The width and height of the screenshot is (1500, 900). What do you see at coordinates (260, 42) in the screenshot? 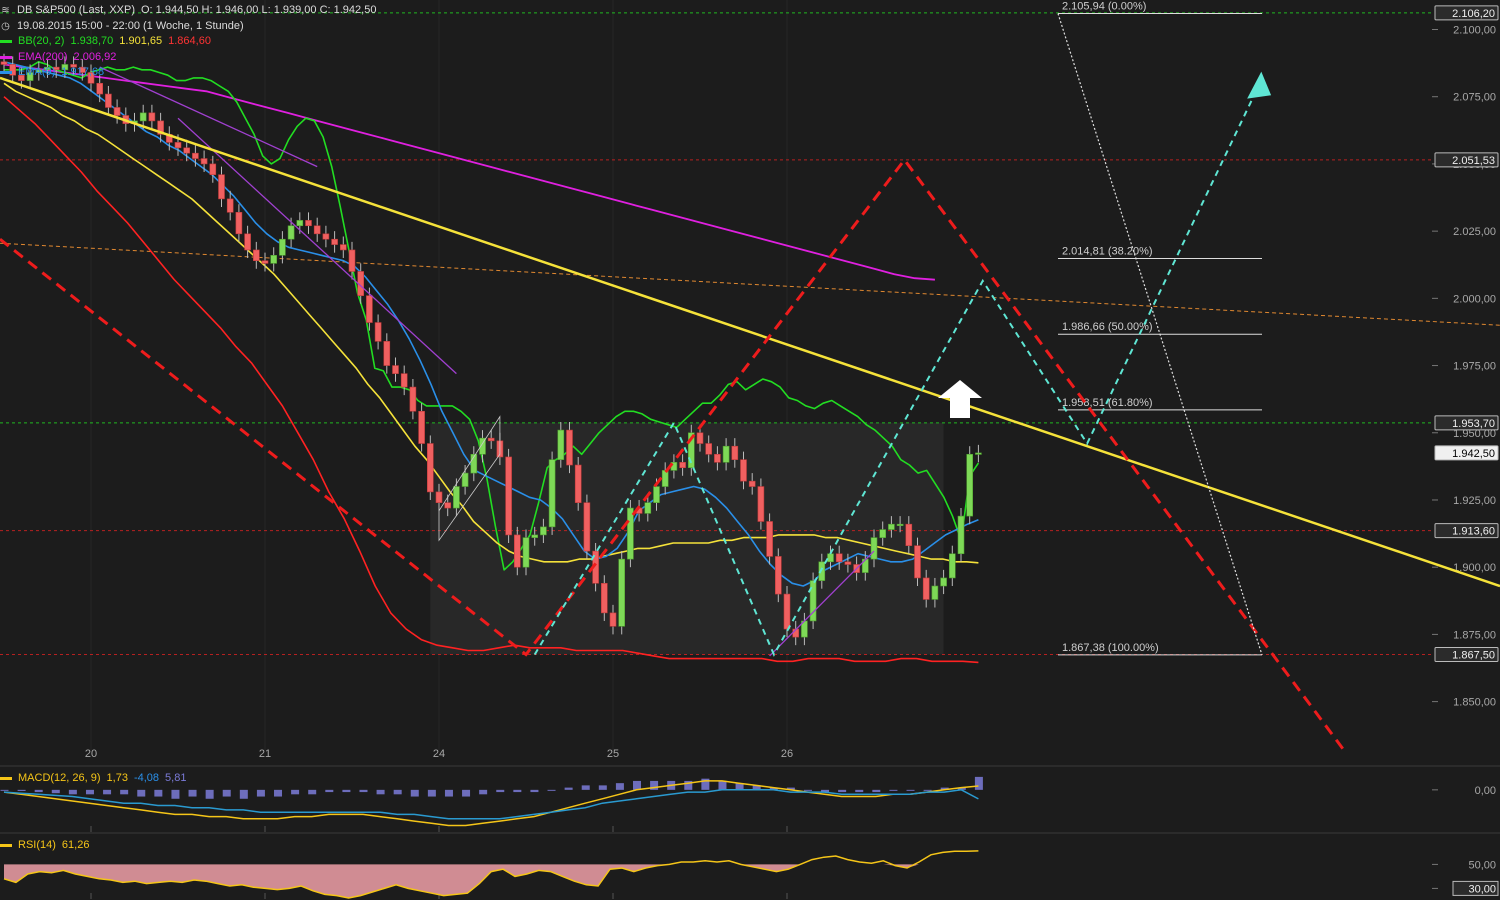
I see `indicator-row-bb: BB(20, 2) 1.938,70 1.901,65 1.864,60` at bounding box center [260, 42].